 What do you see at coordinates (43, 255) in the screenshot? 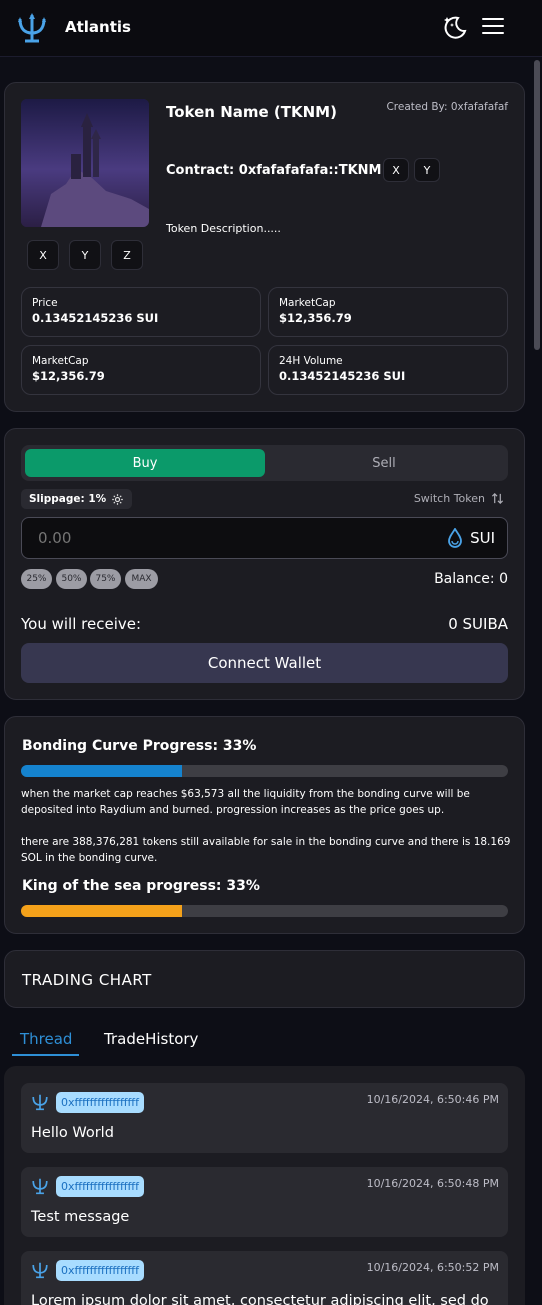
I see `social-link-x: X` at bounding box center [43, 255].